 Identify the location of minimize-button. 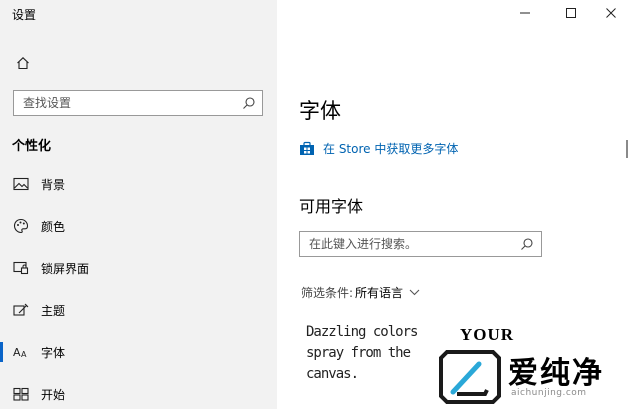
(525, 13).